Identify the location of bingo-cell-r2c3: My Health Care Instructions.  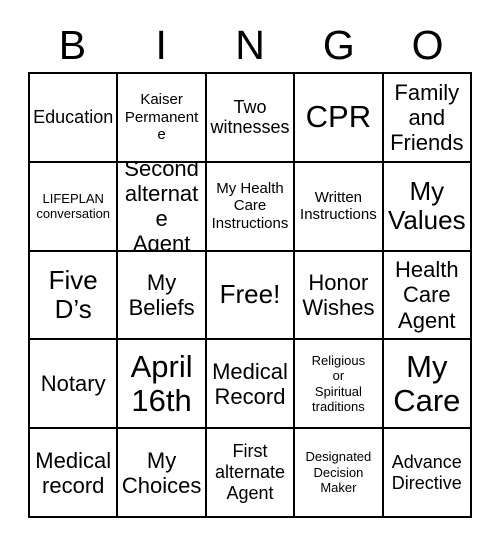
(251, 207).